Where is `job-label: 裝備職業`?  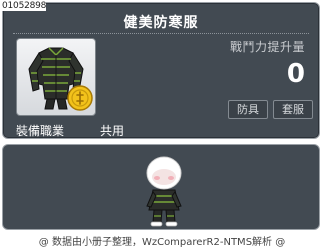
job-label: 裝備職業 is located at coordinates (40, 131).